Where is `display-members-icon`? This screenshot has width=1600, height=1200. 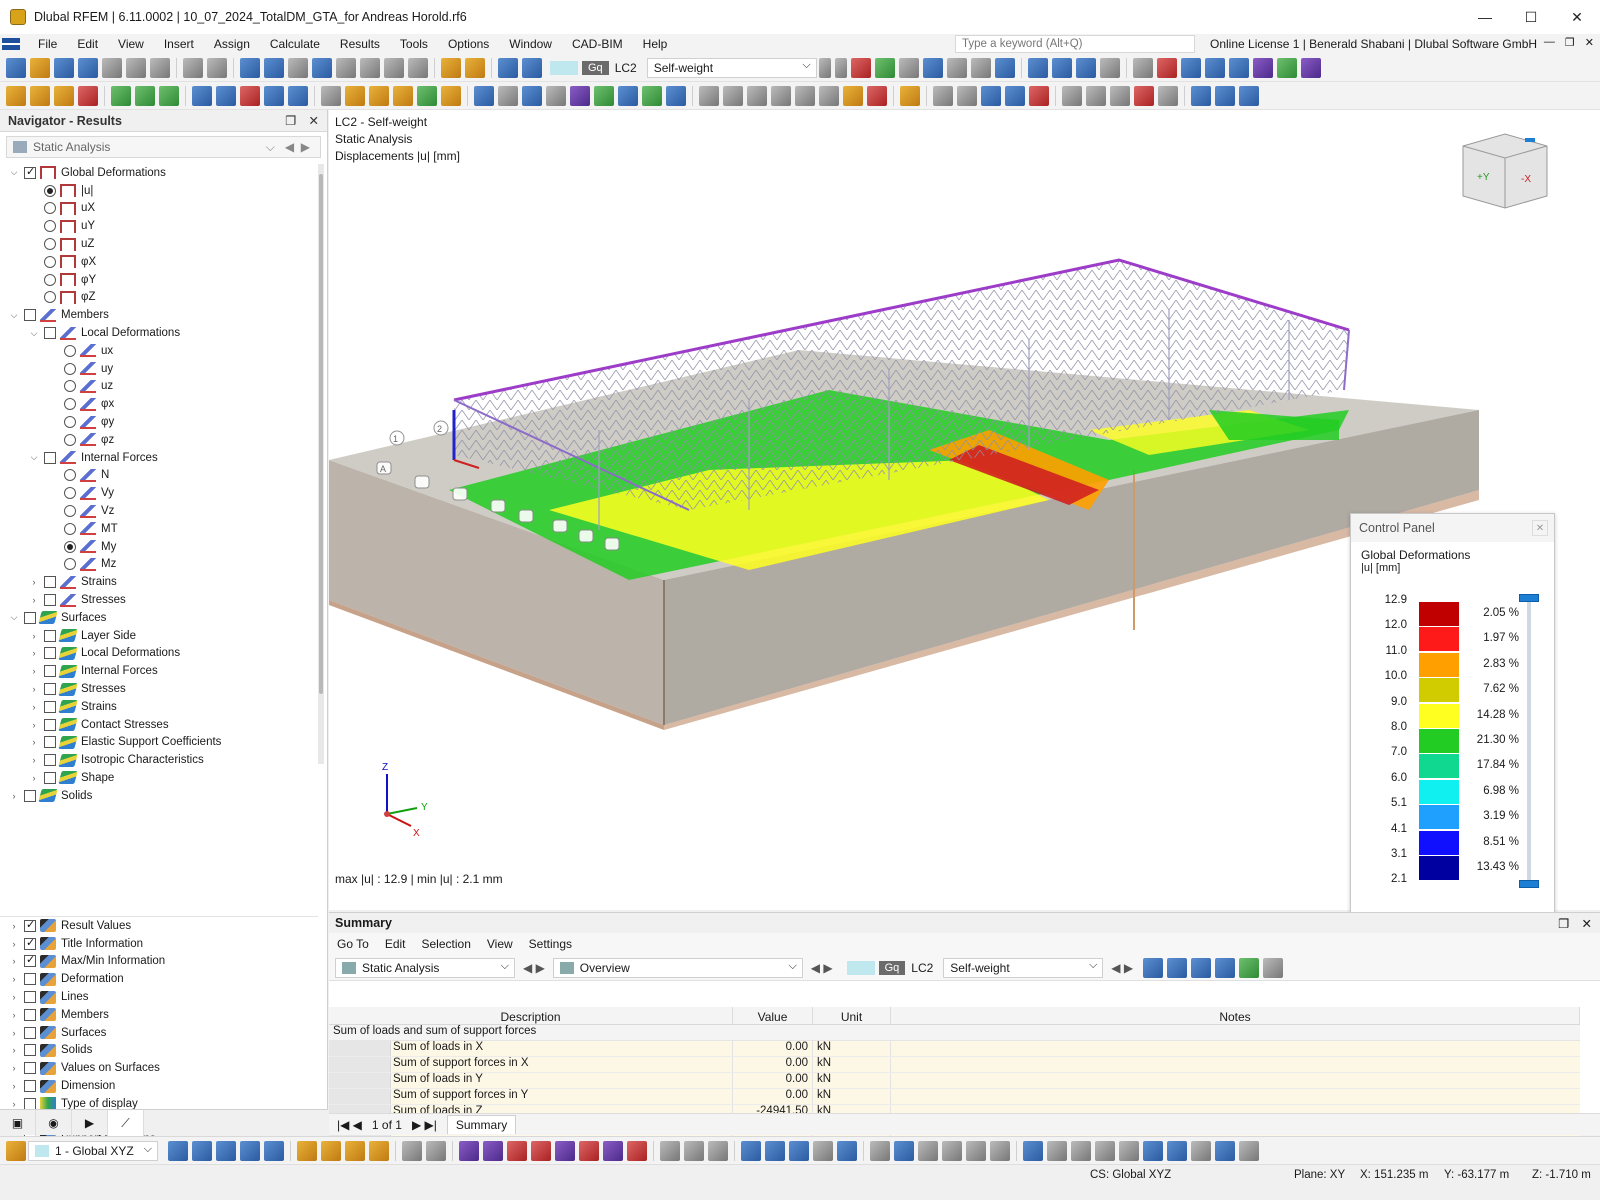
display-members-icon is located at coordinates (580, 95).